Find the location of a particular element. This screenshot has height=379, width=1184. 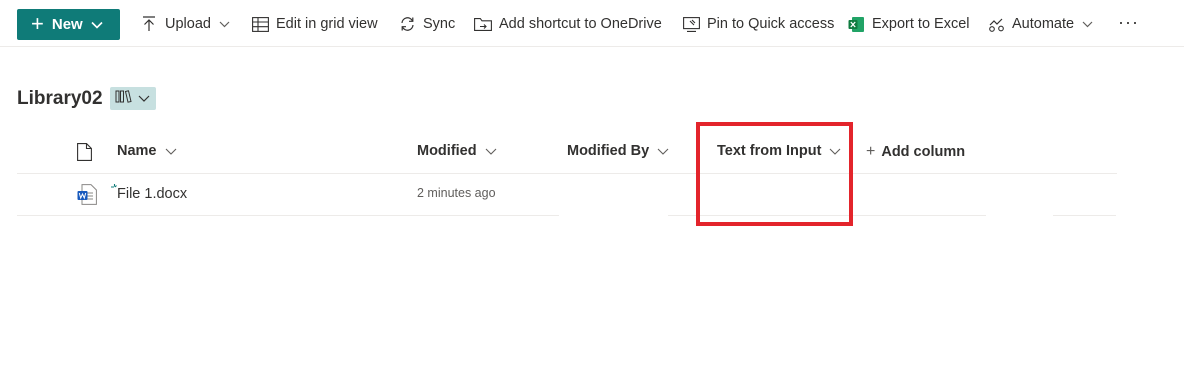

column-header-modified-by: Modified By is located at coordinates (618, 151).